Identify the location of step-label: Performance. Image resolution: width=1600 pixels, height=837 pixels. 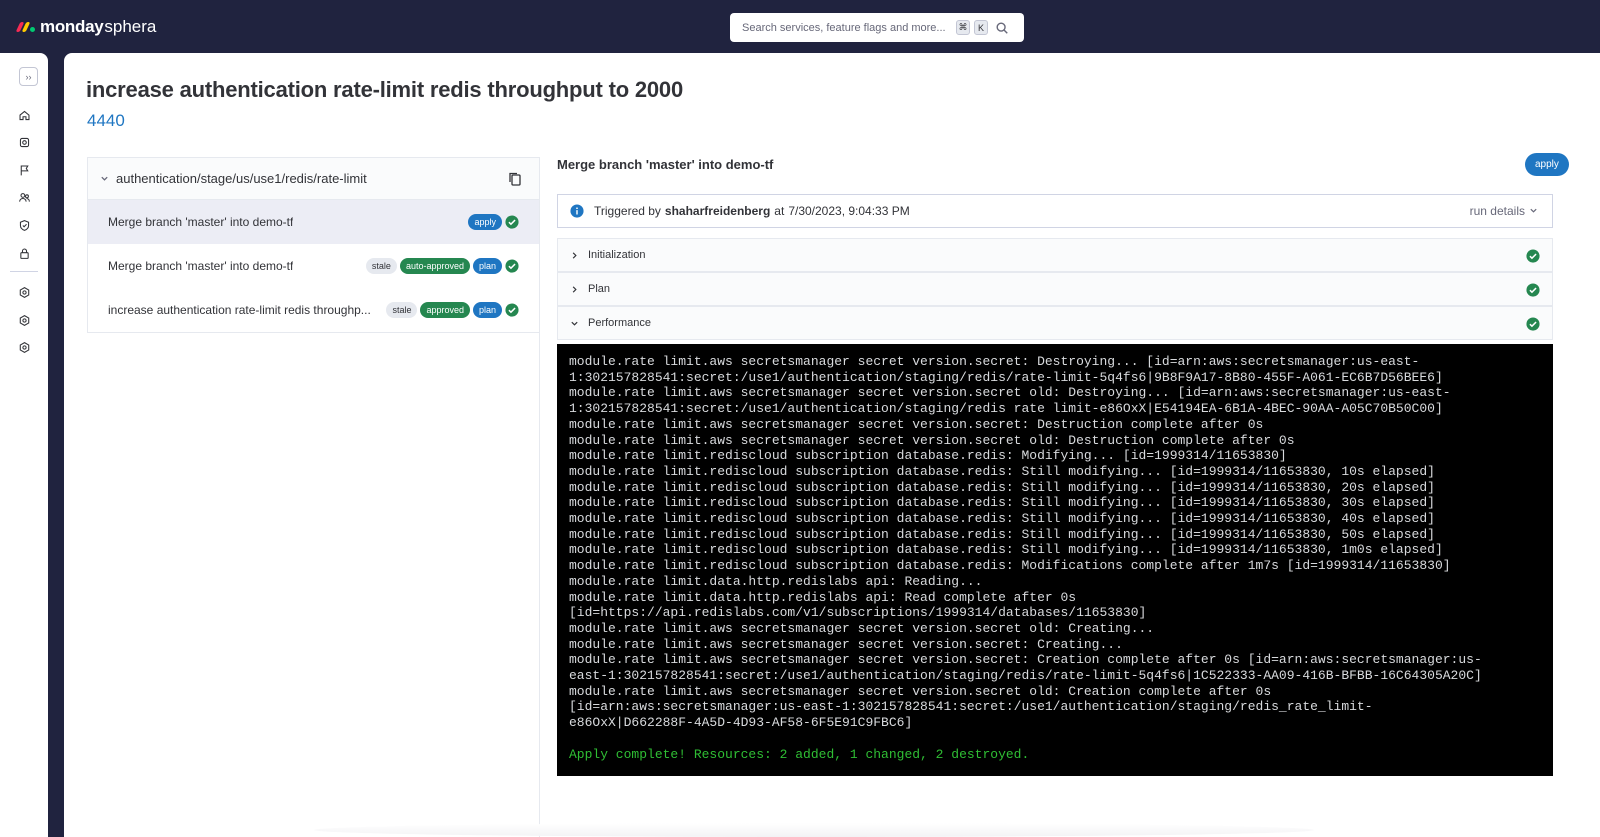
(619, 323).